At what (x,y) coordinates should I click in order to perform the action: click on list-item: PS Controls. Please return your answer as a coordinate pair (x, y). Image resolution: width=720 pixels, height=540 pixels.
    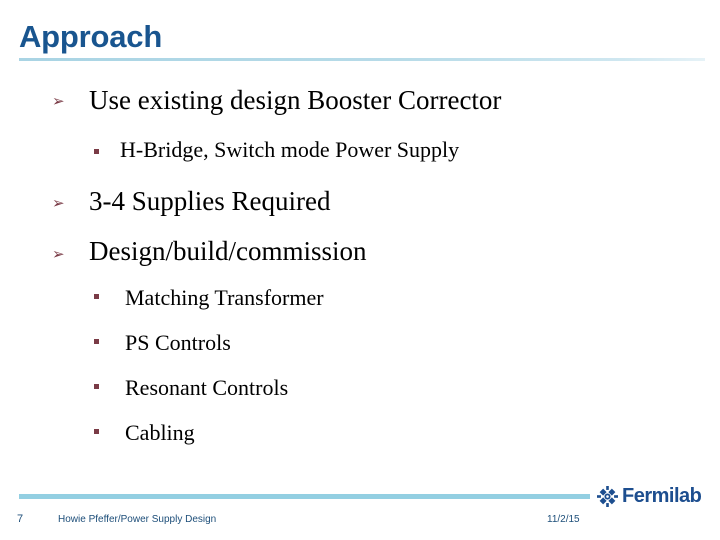
    Looking at the image, I should click on (178, 342).